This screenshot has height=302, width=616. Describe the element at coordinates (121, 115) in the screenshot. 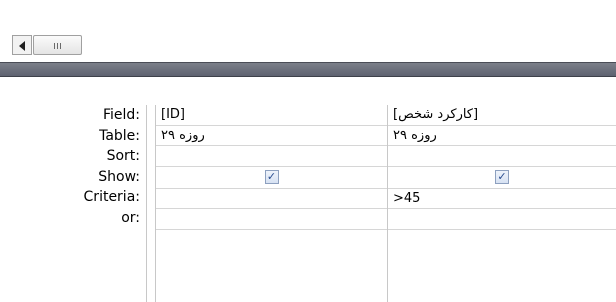

I see `row-label-field: Field:` at that location.